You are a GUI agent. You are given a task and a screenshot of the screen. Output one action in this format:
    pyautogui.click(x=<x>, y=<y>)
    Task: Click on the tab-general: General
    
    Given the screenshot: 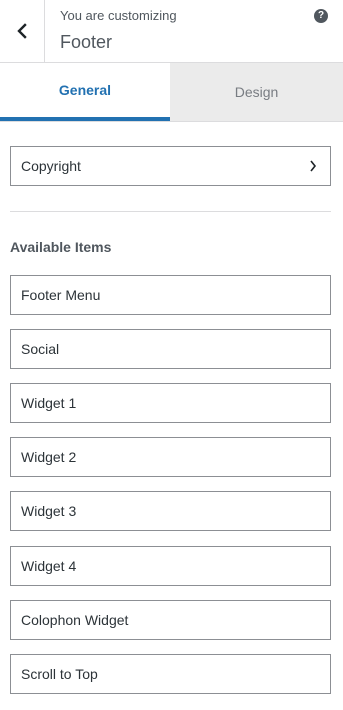 What is the action you would take?
    pyautogui.click(x=85, y=92)
    